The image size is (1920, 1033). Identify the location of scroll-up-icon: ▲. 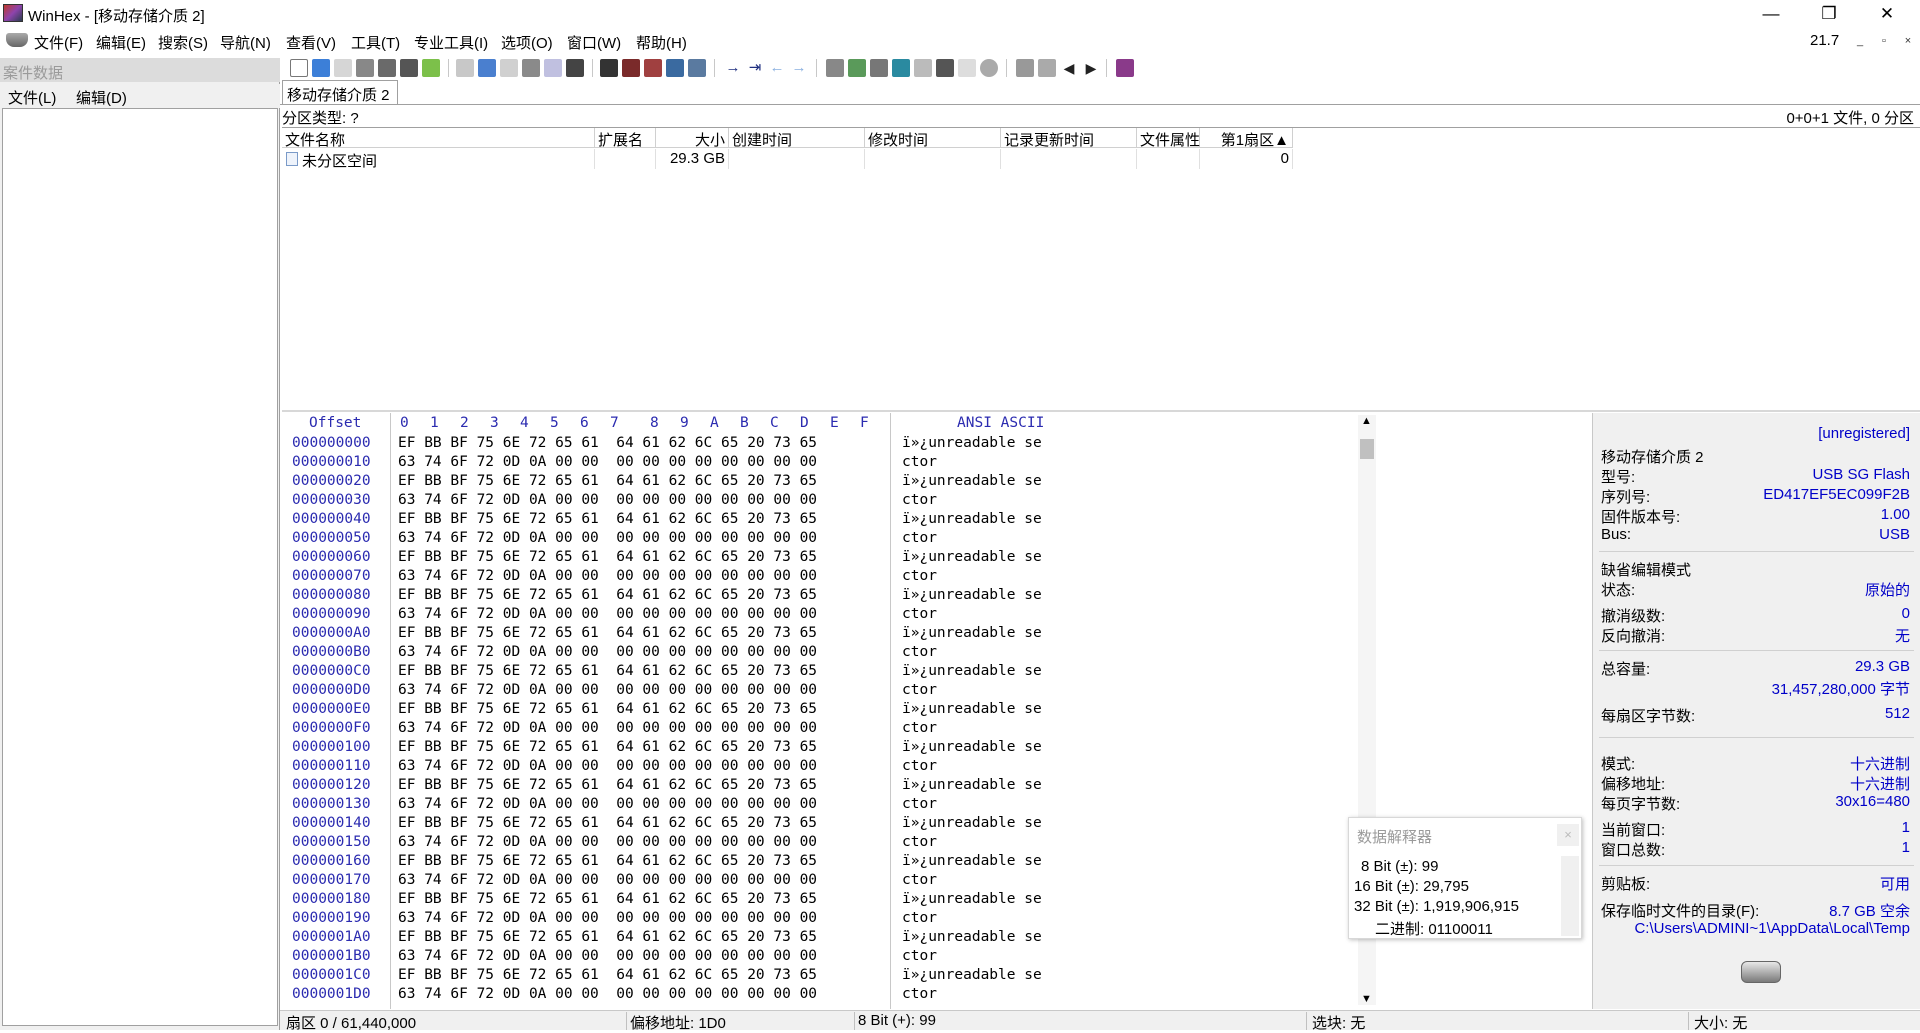
(1366, 421).